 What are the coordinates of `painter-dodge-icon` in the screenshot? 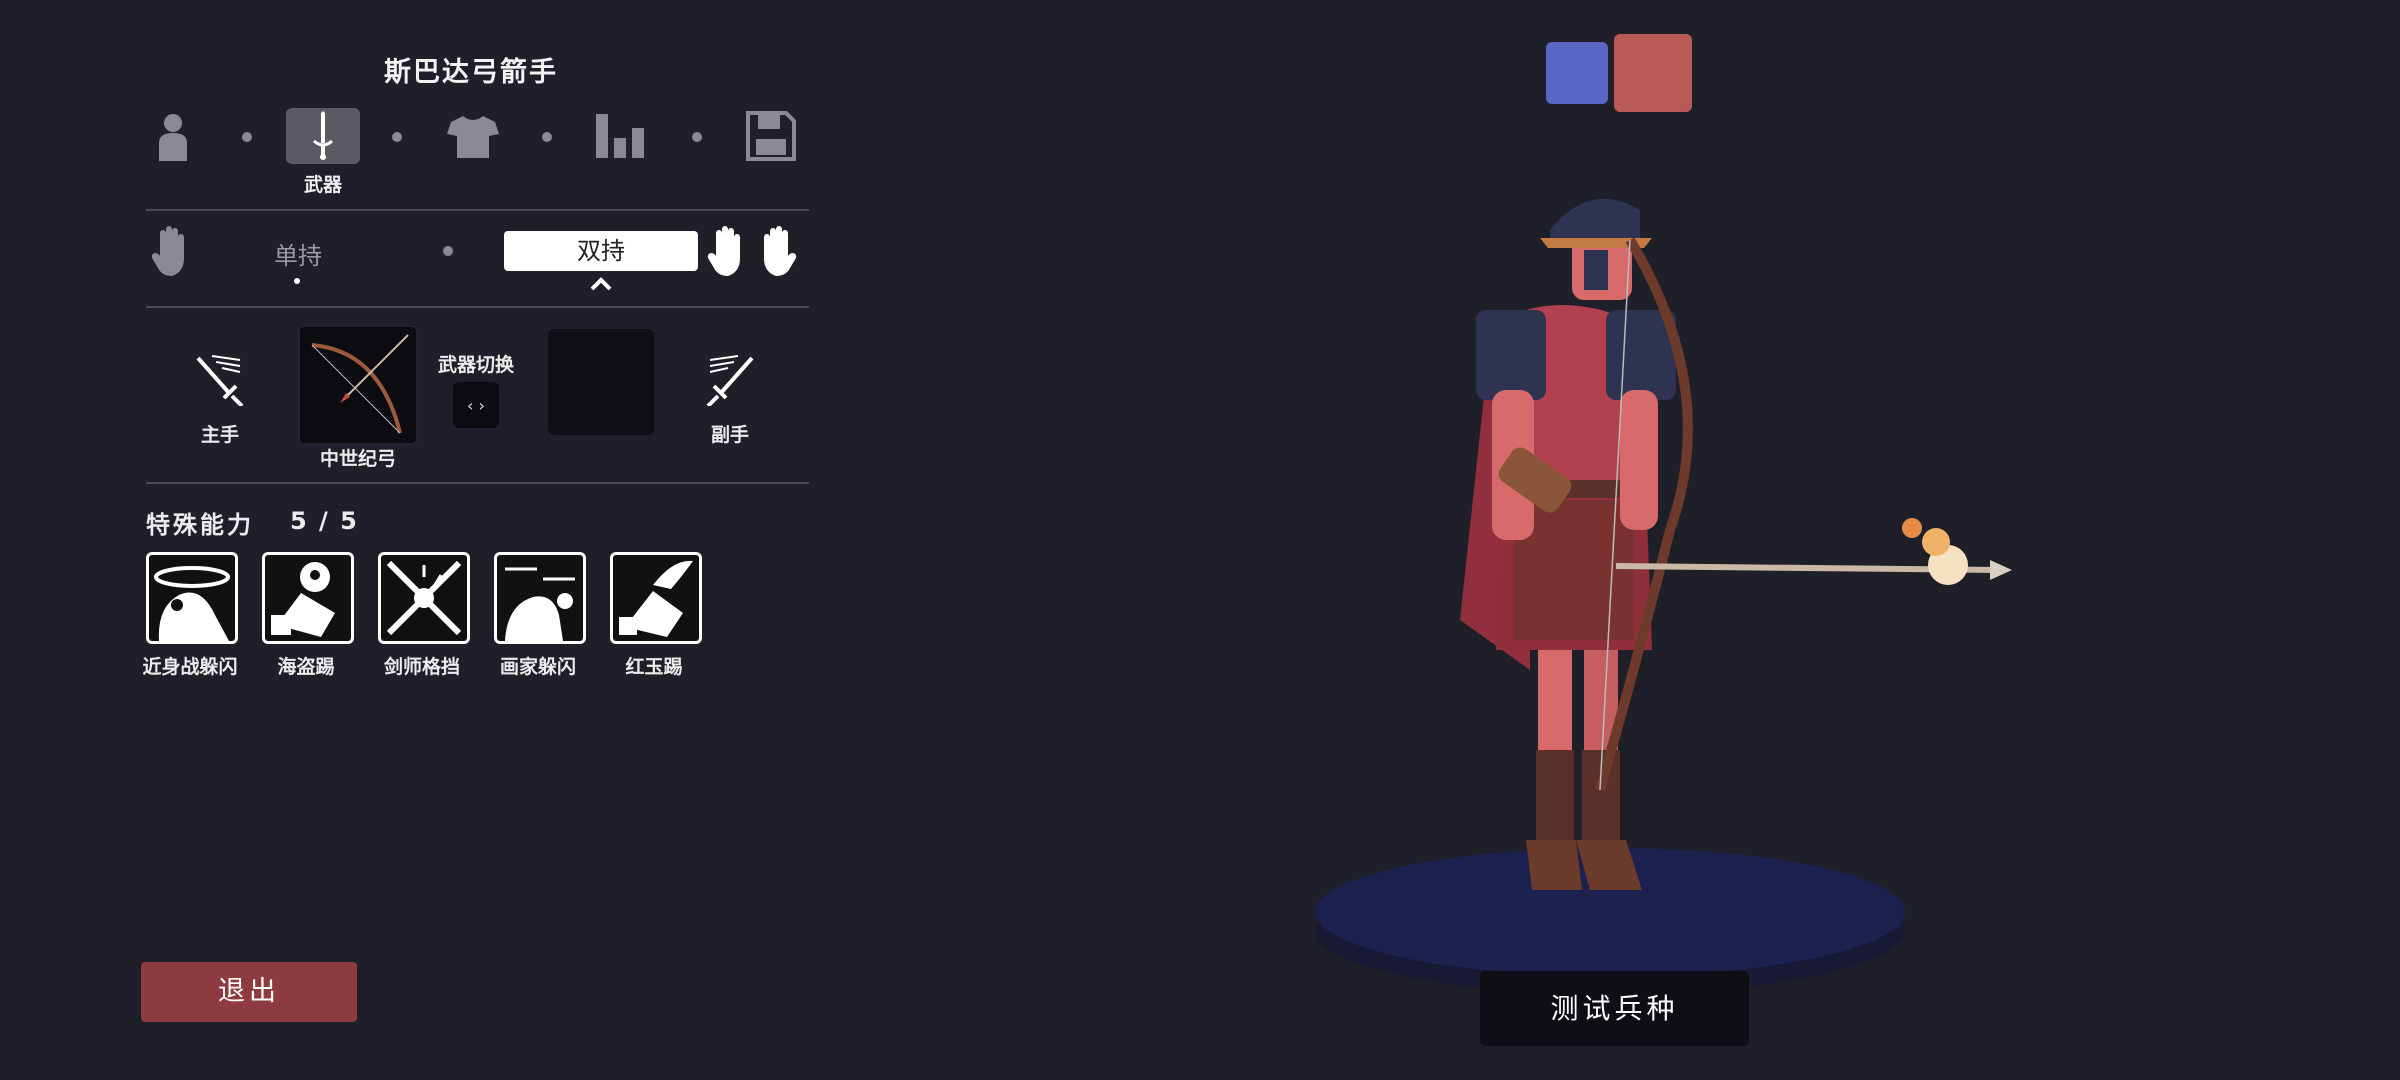 It's located at (540, 604).